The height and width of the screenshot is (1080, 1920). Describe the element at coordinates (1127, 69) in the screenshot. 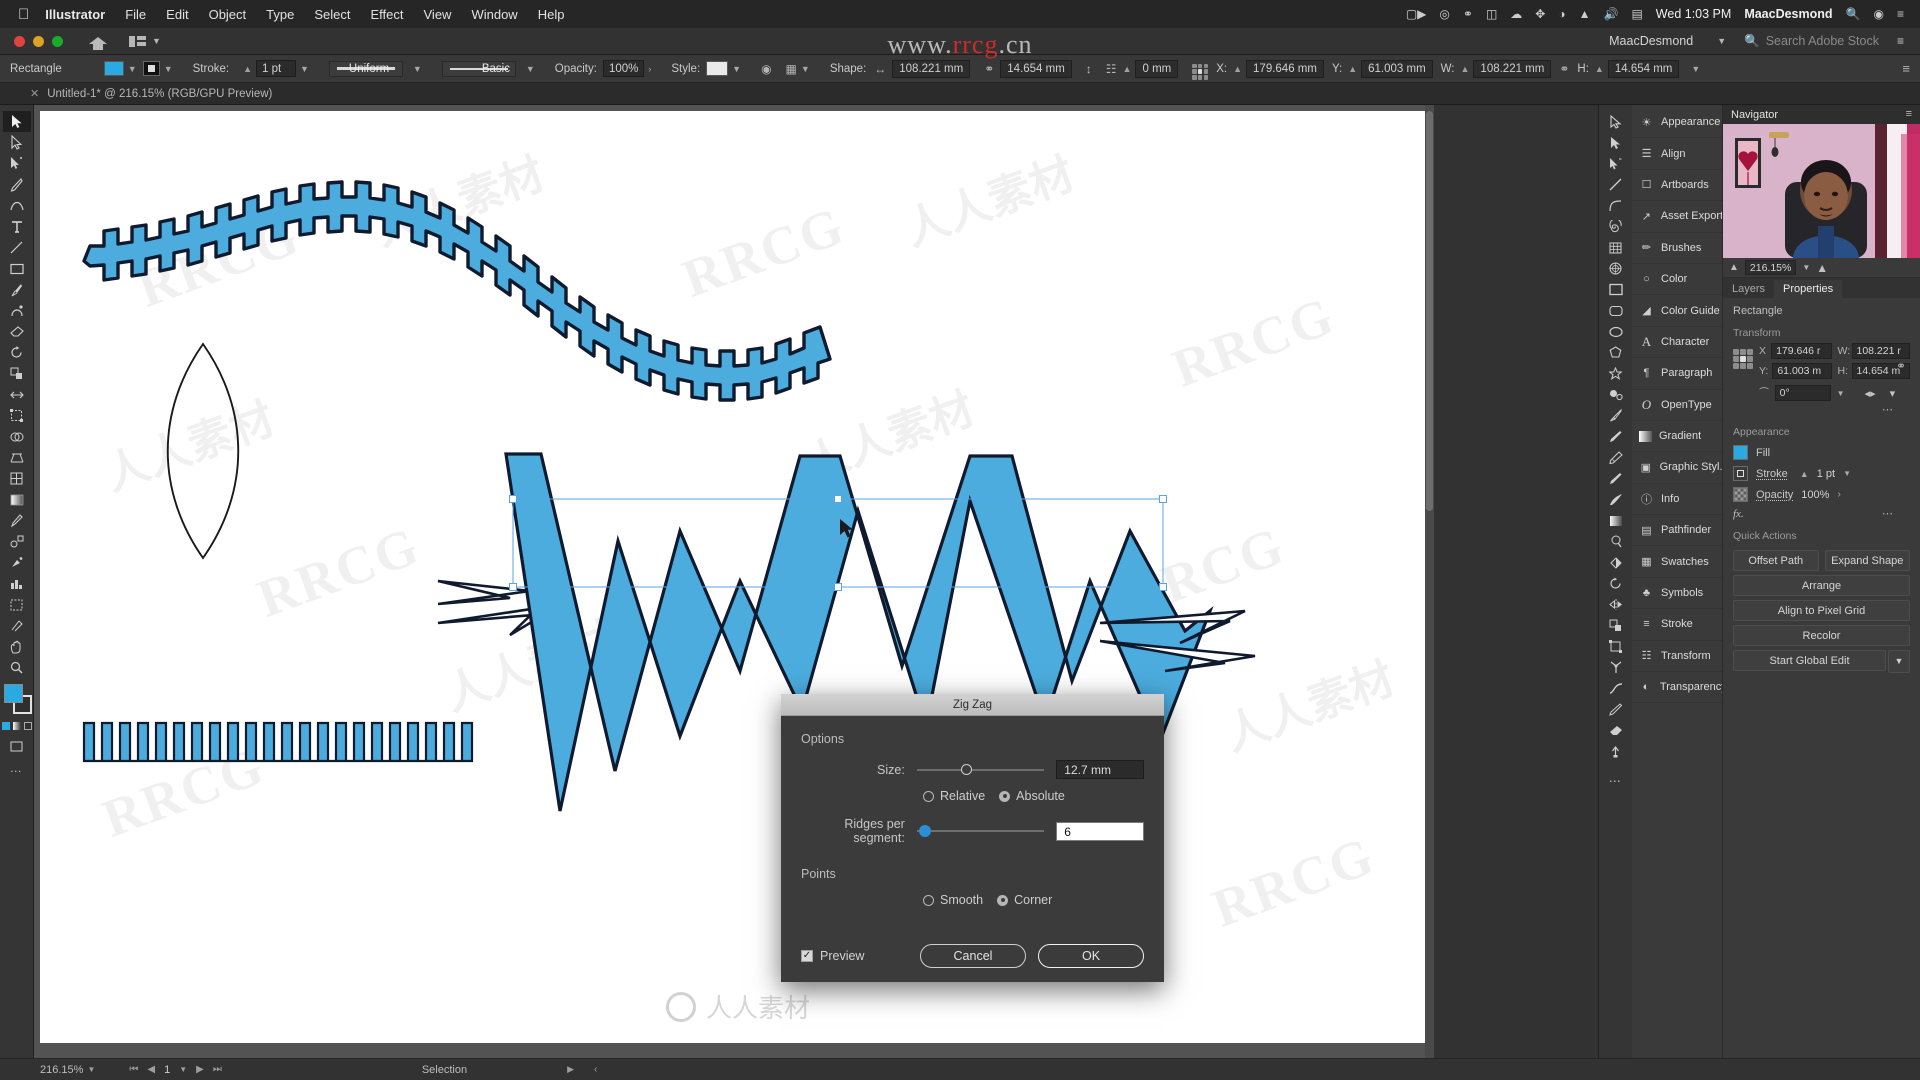

I see `corner-radius-stepper: ▲` at that location.